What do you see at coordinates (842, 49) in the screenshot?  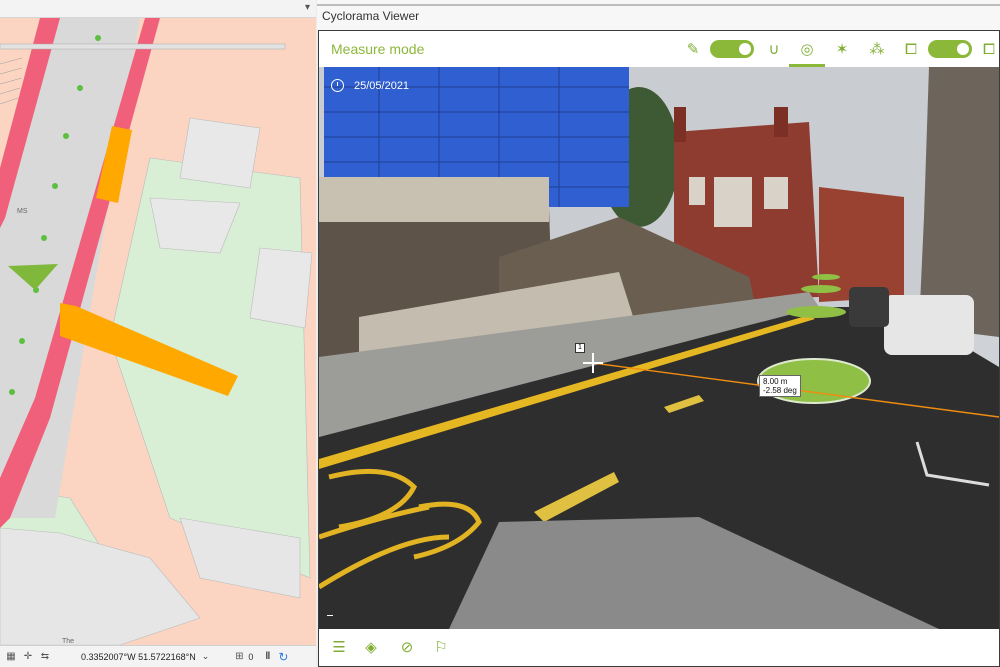 I see `star-icon: ✶` at bounding box center [842, 49].